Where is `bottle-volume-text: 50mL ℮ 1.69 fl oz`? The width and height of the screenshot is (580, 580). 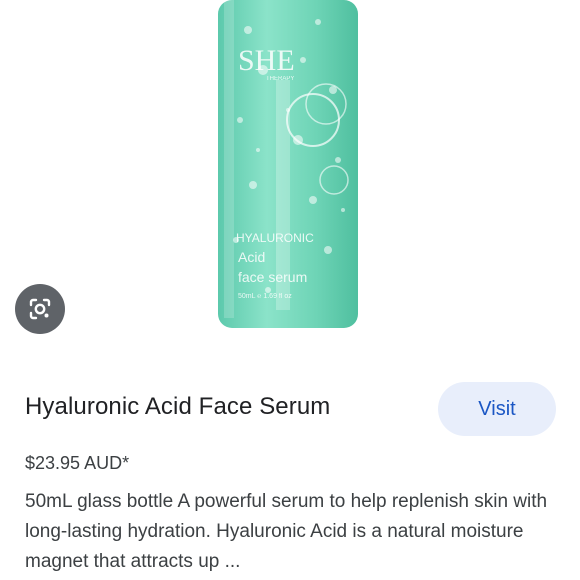 bottle-volume-text: 50mL ℮ 1.69 fl oz is located at coordinates (265, 296).